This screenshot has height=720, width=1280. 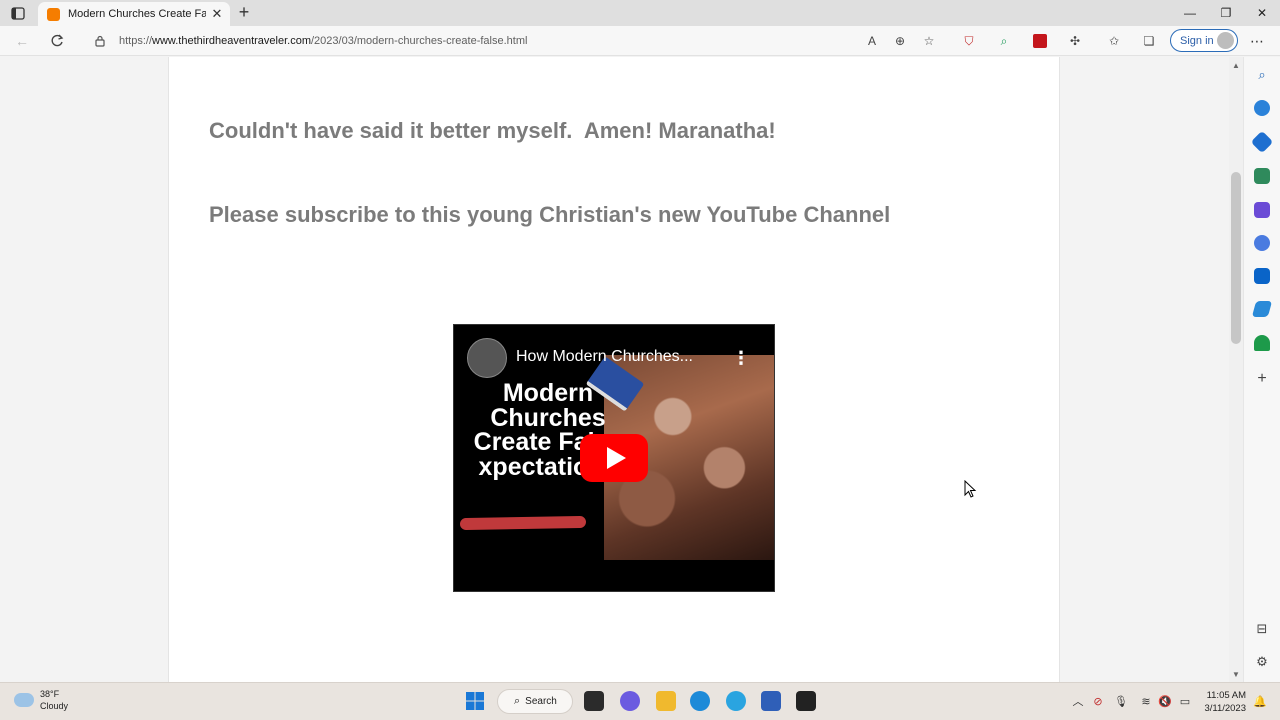 I want to click on minimize-icon: —, so click(x=1190, y=13).